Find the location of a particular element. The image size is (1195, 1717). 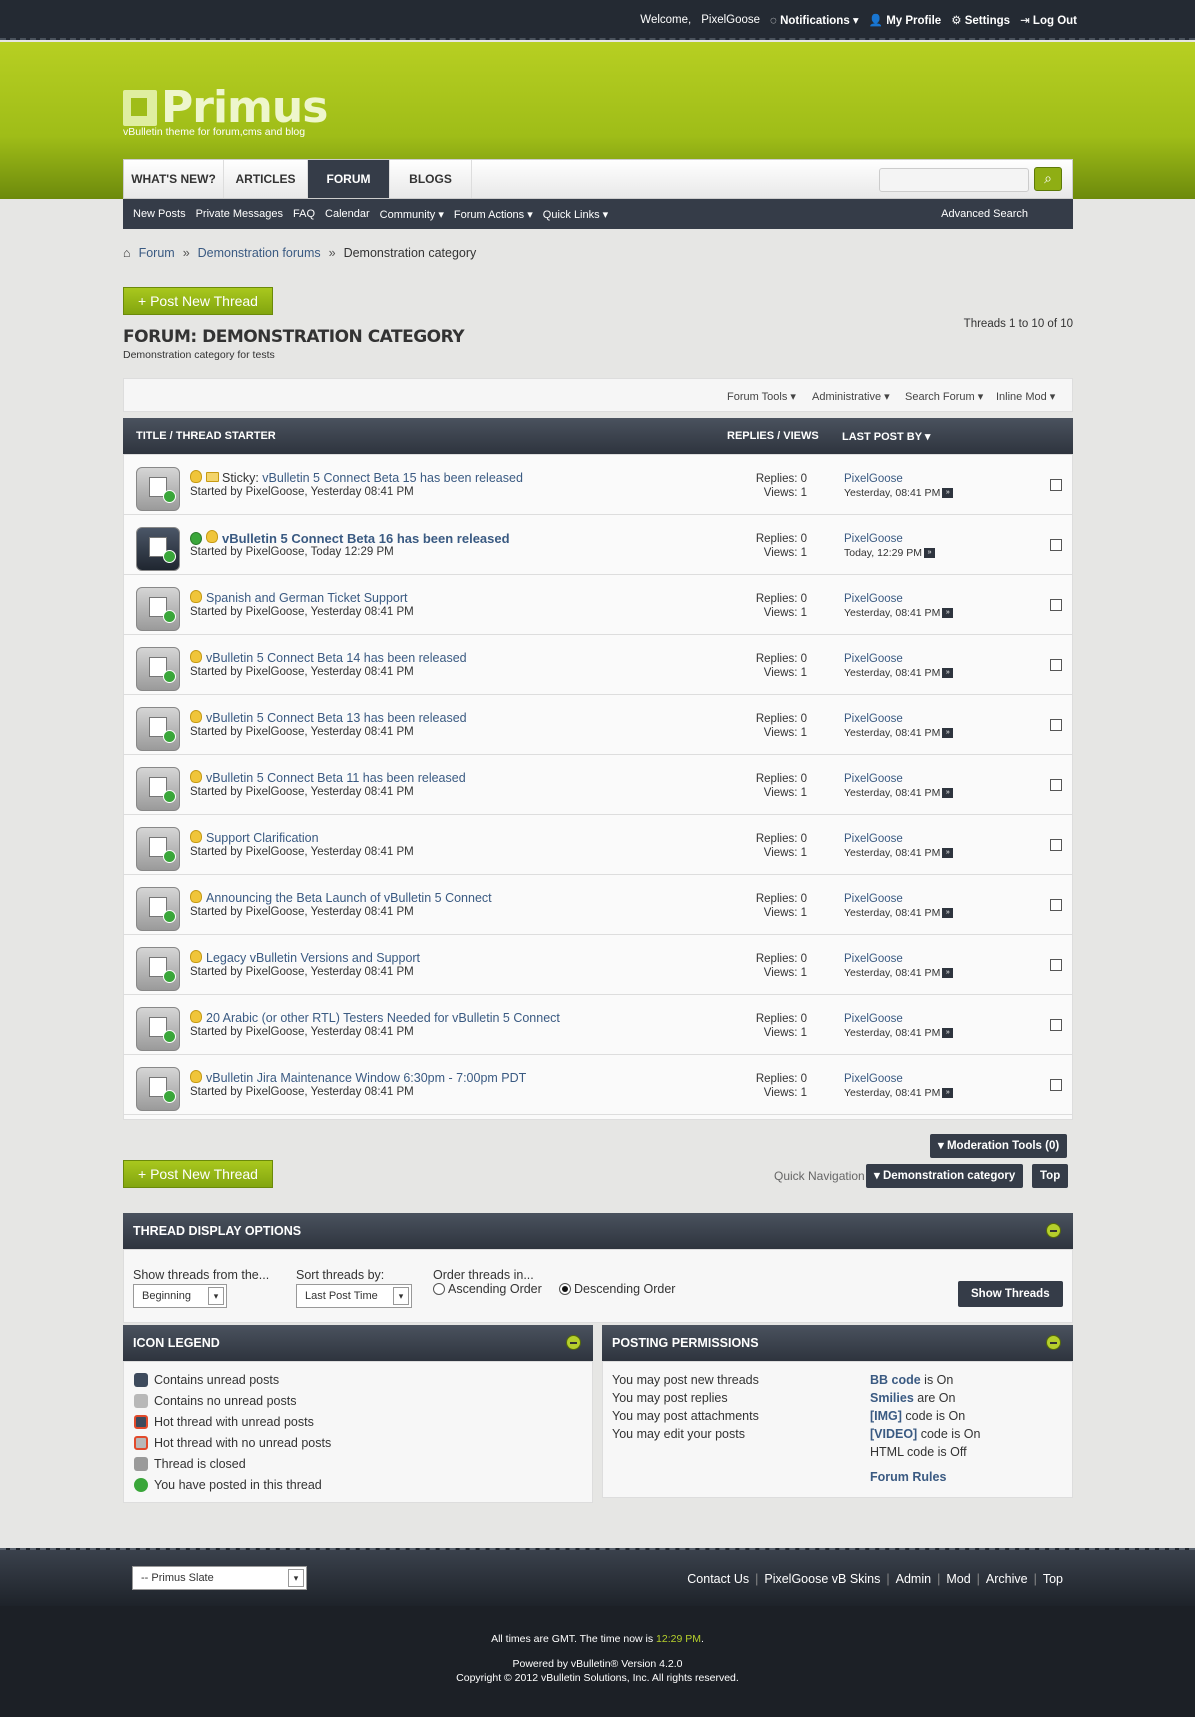

subnav-calendar: Calendar is located at coordinates (347, 214).